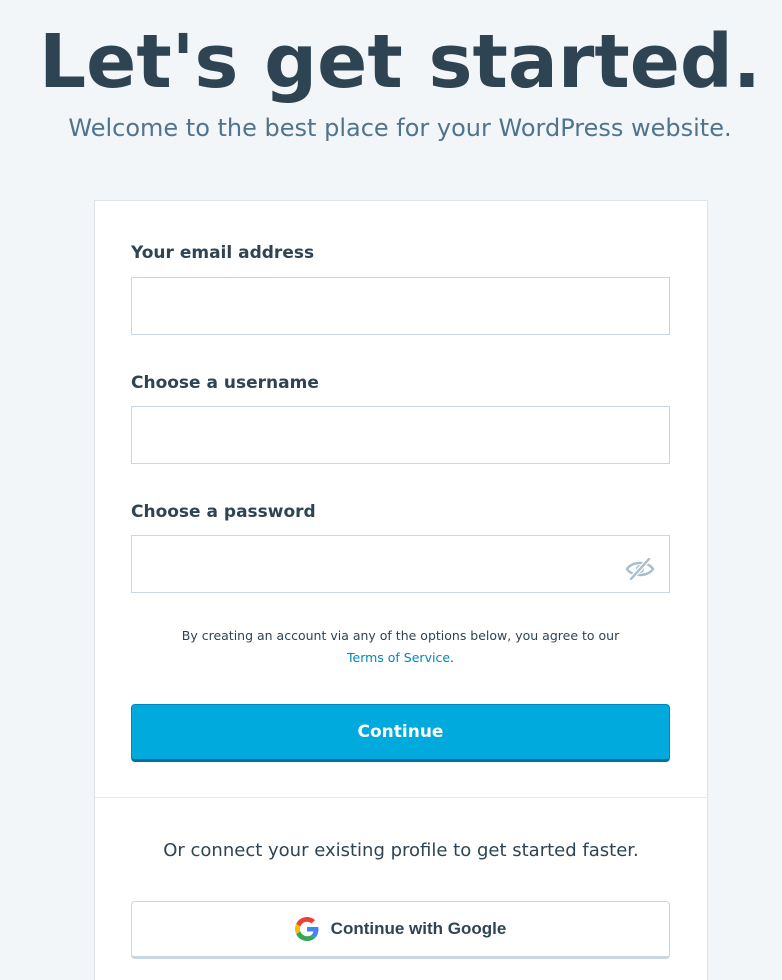  What do you see at coordinates (306, 929) in the screenshot?
I see `google-logo-icon` at bounding box center [306, 929].